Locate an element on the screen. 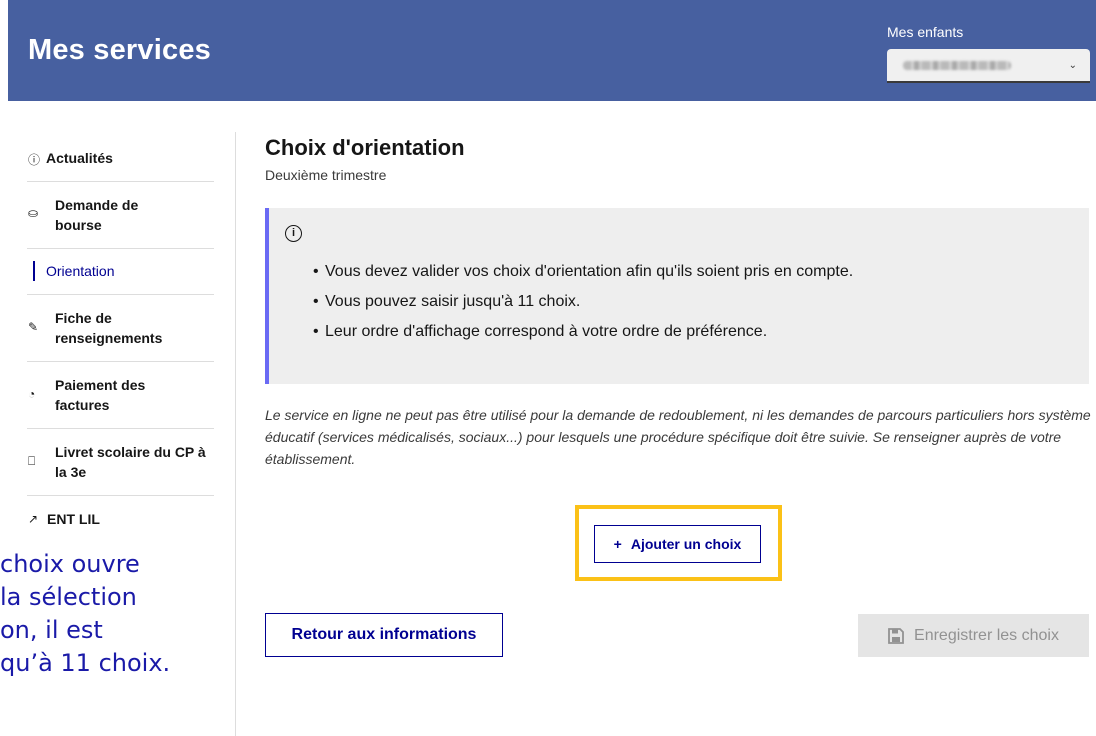 The height and width of the screenshot is (736, 1096). tutorial-caption-line: choix ouvre is located at coordinates (70, 564).